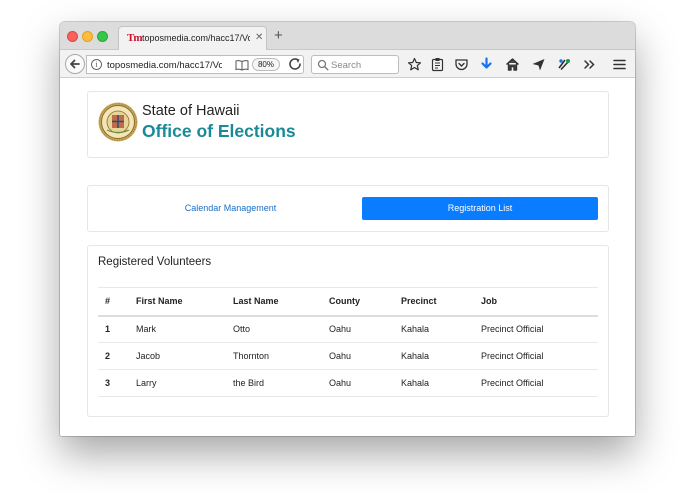 The height and width of the screenshot is (494, 695). Describe the element at coordinates (347, 36) in the screenshot. I see `tab-bar: Tm toposmedia.com/hacc17/Volunteers ✕ +` at that location.